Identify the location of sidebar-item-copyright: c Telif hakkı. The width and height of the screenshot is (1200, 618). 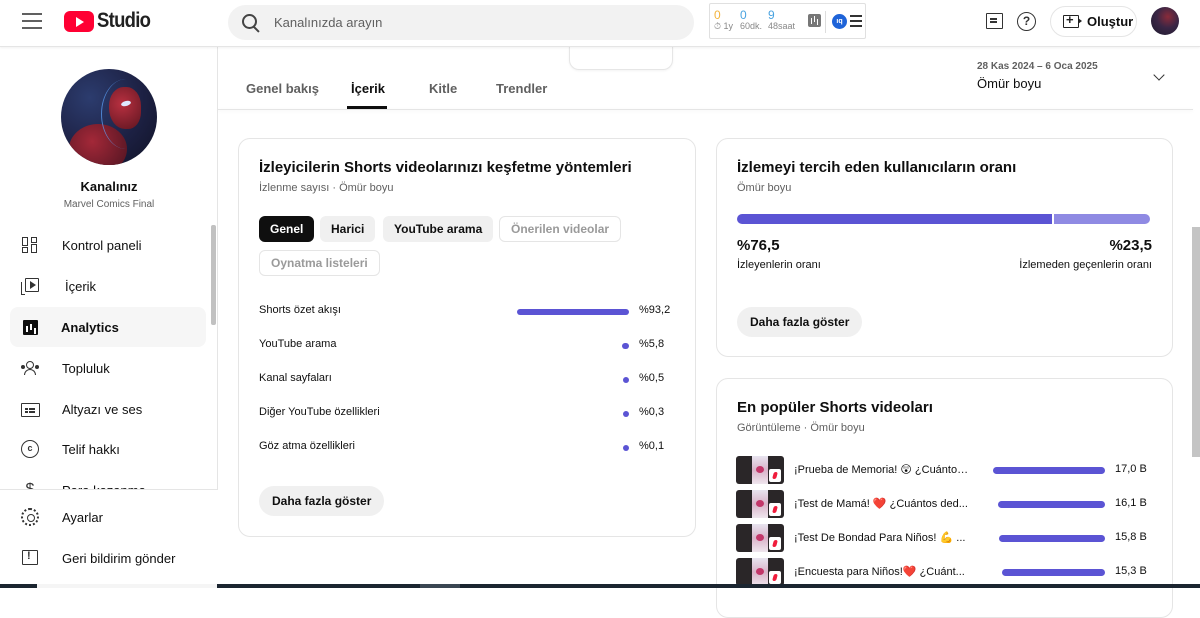
(108, 449).